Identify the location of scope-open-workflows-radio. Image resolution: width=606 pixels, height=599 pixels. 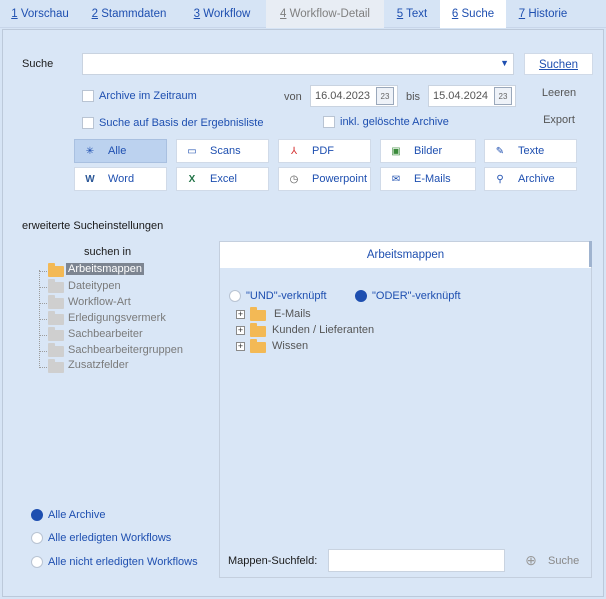
(37, 562).